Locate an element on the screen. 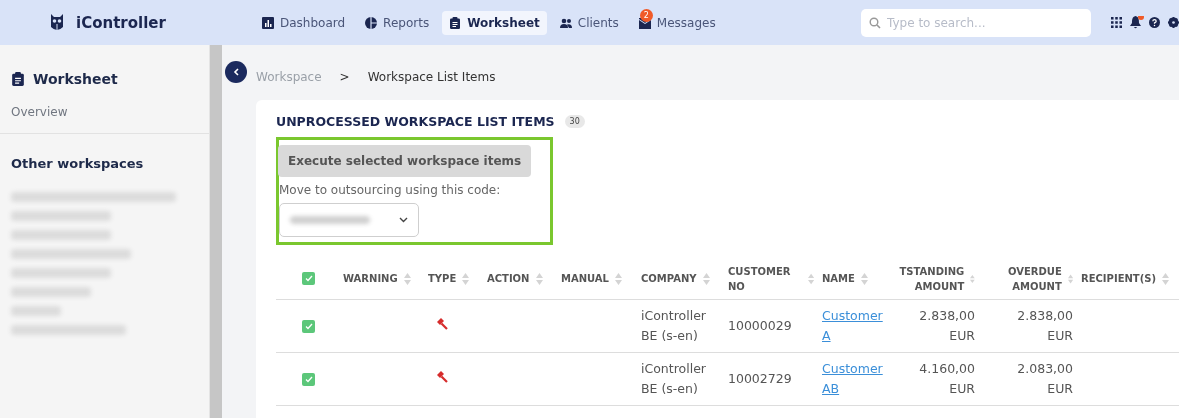 This screenshot has width=1179, height=418. column-header: MANUAL is located at coordinates (585, 279).